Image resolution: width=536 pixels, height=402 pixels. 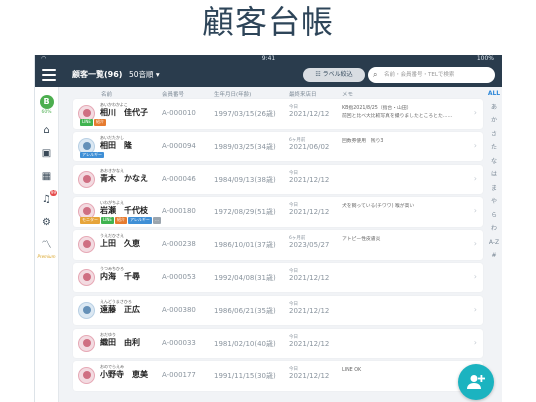 What do you see at coordinates (233, 95) in the screenshot?
I see `col-dob: 生年月日(年齢)` at bounding box center [233, 95].